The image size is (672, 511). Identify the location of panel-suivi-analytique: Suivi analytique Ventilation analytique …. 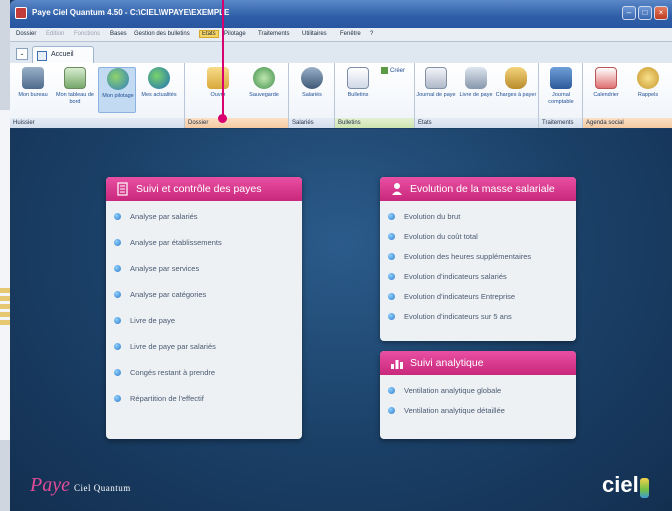
(478, 395).